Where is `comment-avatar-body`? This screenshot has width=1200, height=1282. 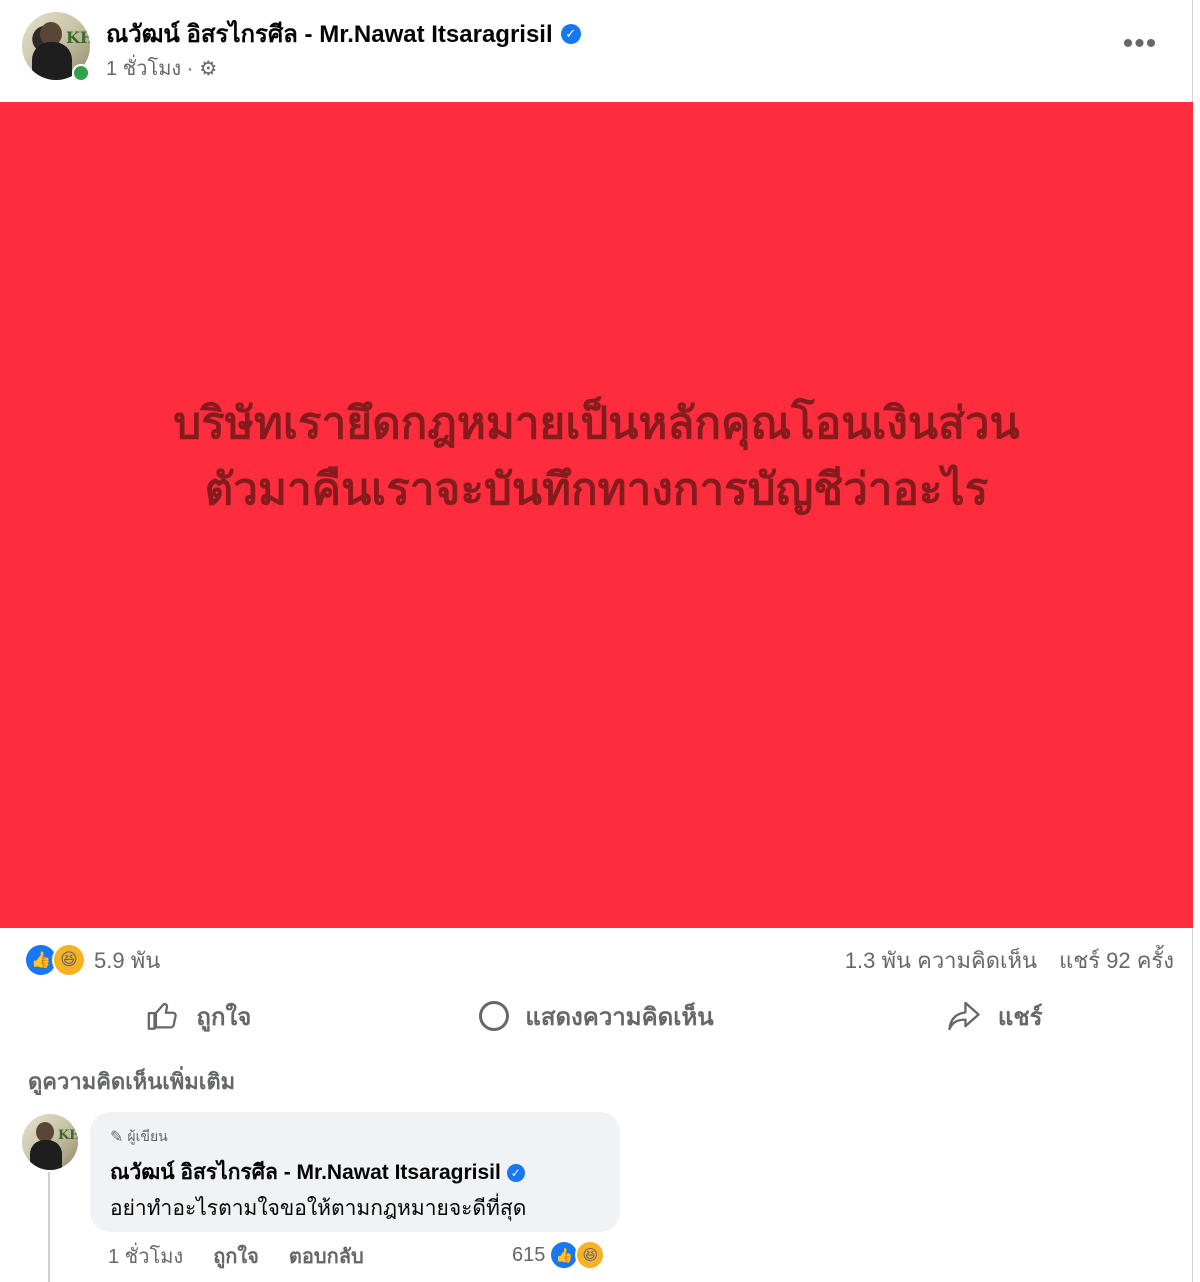
comment-avatar-body is located at coordinates (46, 1155).